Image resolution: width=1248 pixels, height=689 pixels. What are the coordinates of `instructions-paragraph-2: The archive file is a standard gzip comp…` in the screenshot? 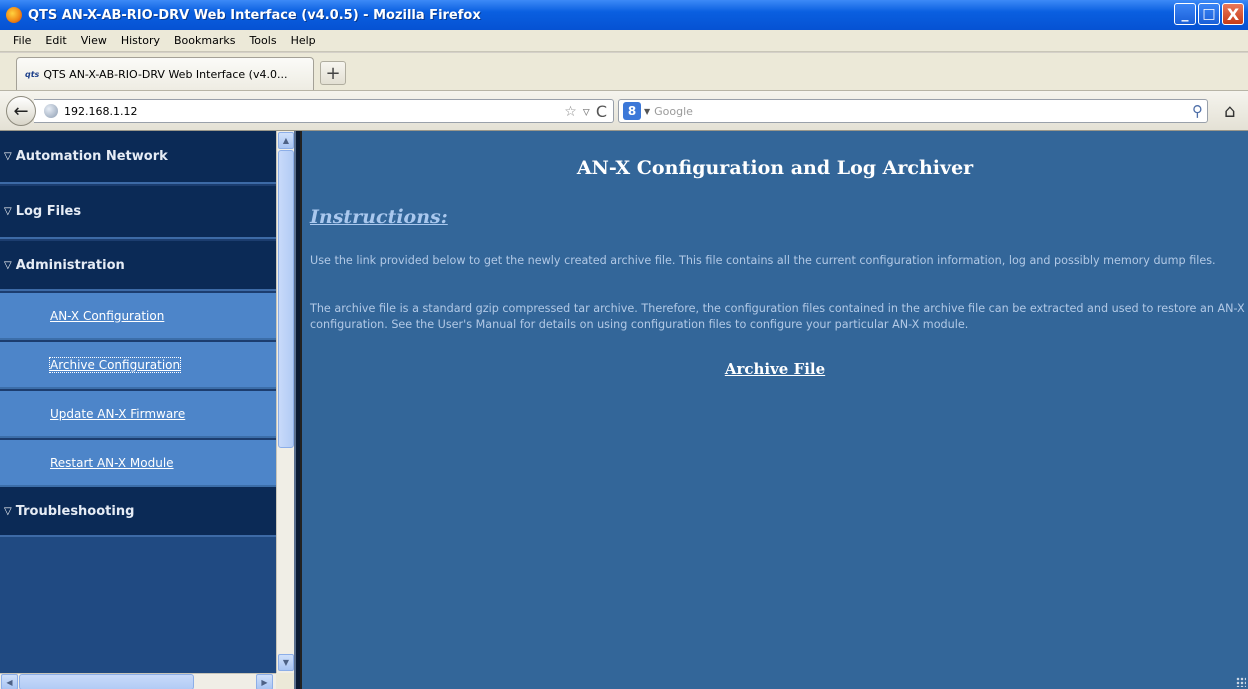 It's located at (777, 316).